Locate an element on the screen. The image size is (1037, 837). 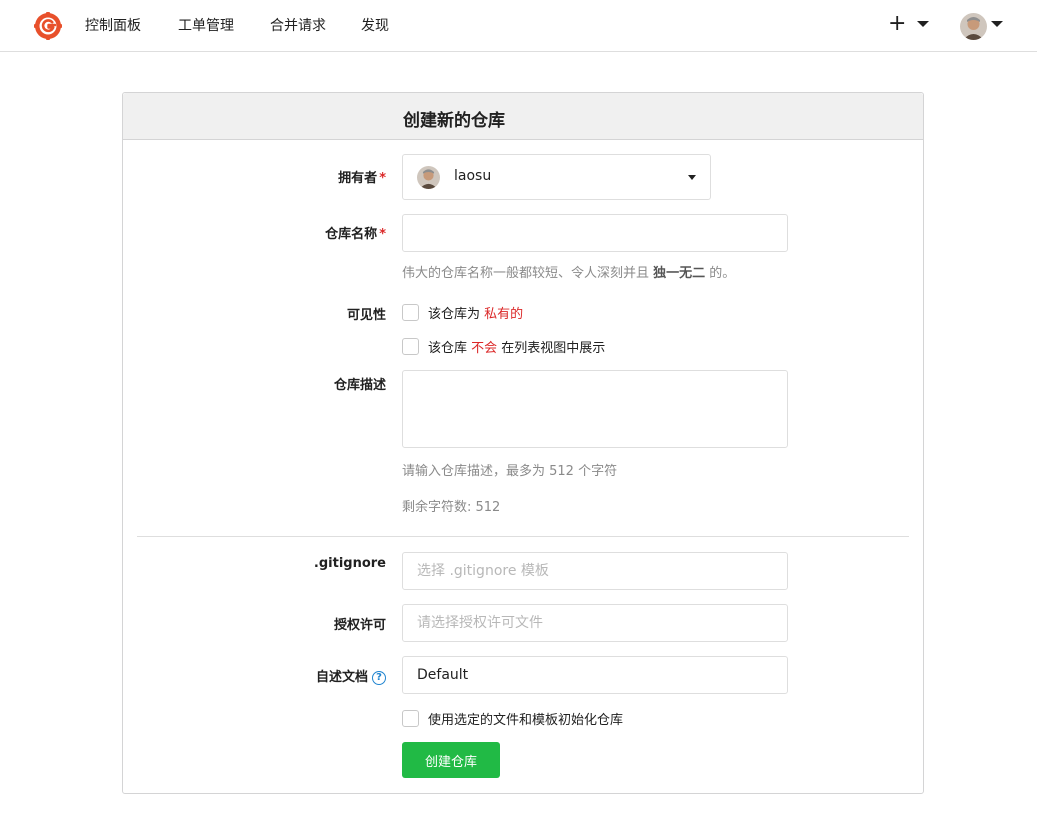
question-circle-icon: ? is located at coordinates (379, 677).